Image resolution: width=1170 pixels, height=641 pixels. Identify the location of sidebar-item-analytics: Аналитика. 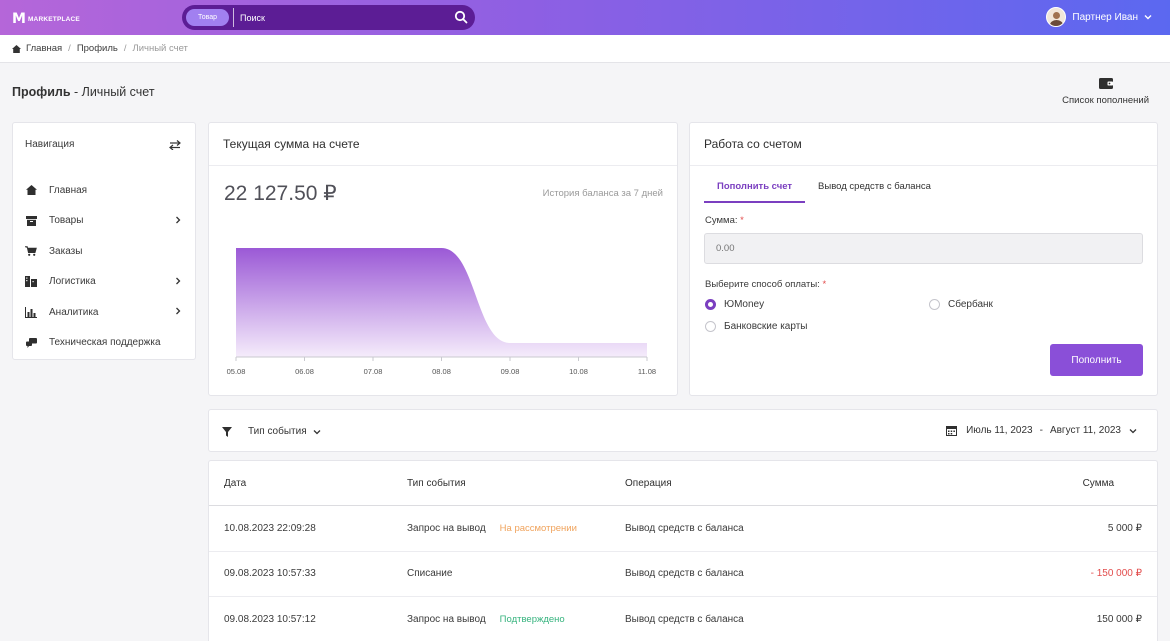
(104, 312).